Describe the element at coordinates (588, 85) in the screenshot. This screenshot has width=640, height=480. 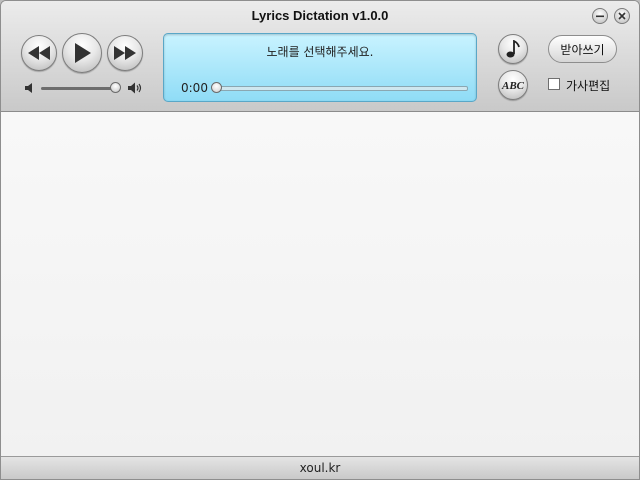
I see `edit-lyrics-label: 가사편집` at that location.